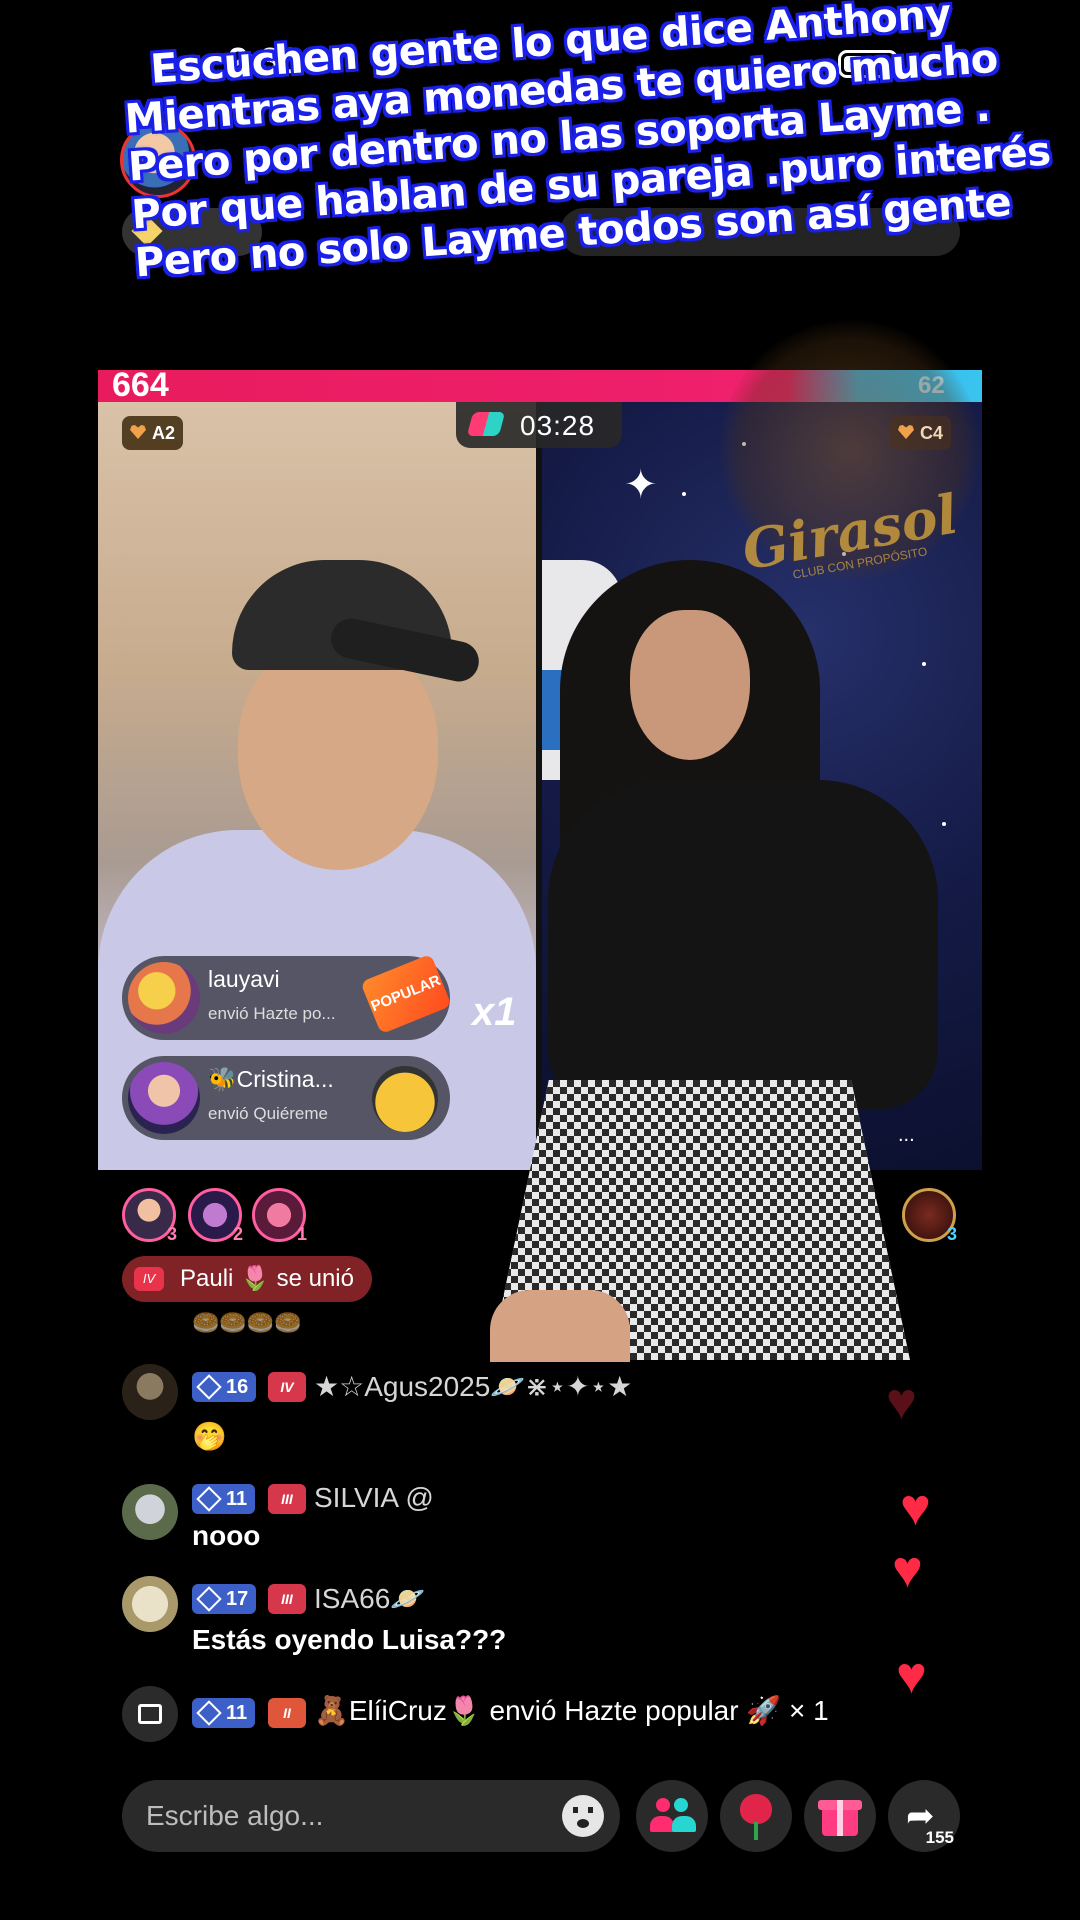 The width and height of the screenshot is (1080, 1920). I want to click on user-level-badge: 17, so click(224, 1599).